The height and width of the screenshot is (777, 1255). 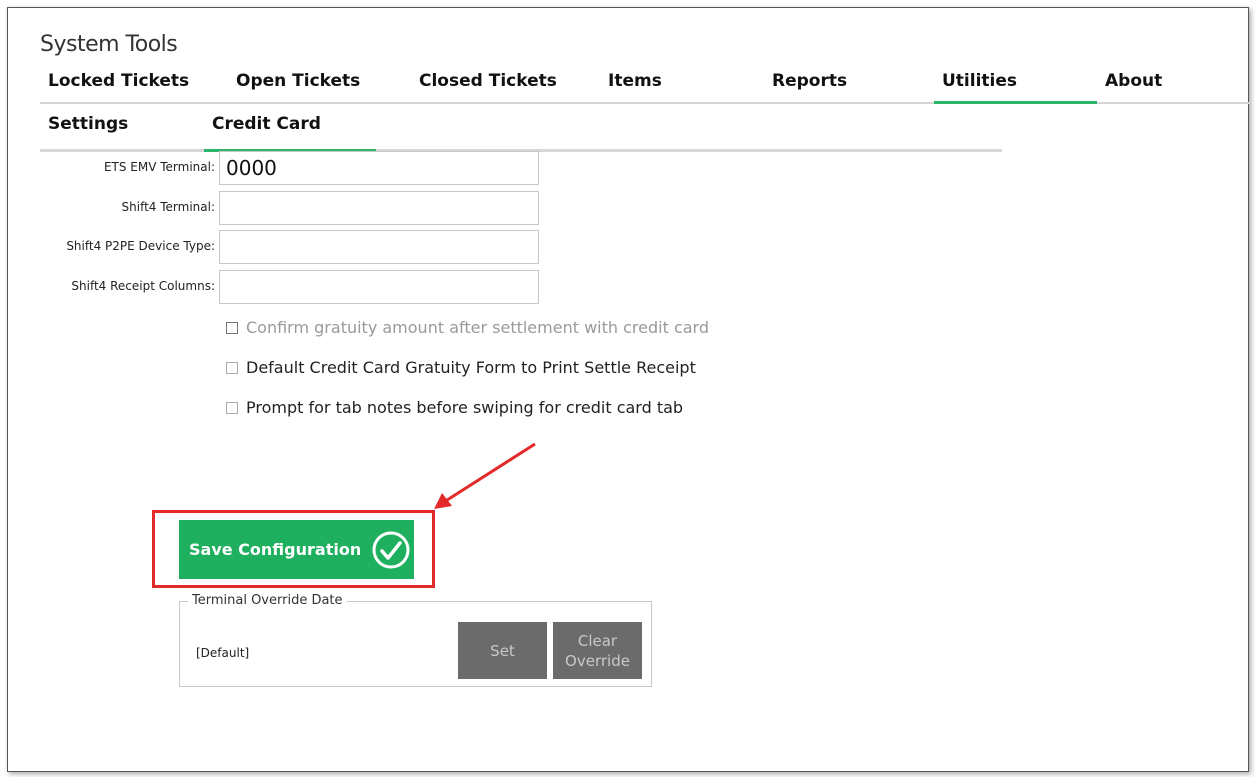 I want to click on save-configuration-button: Save Configuration, so click(x=296, y=549).